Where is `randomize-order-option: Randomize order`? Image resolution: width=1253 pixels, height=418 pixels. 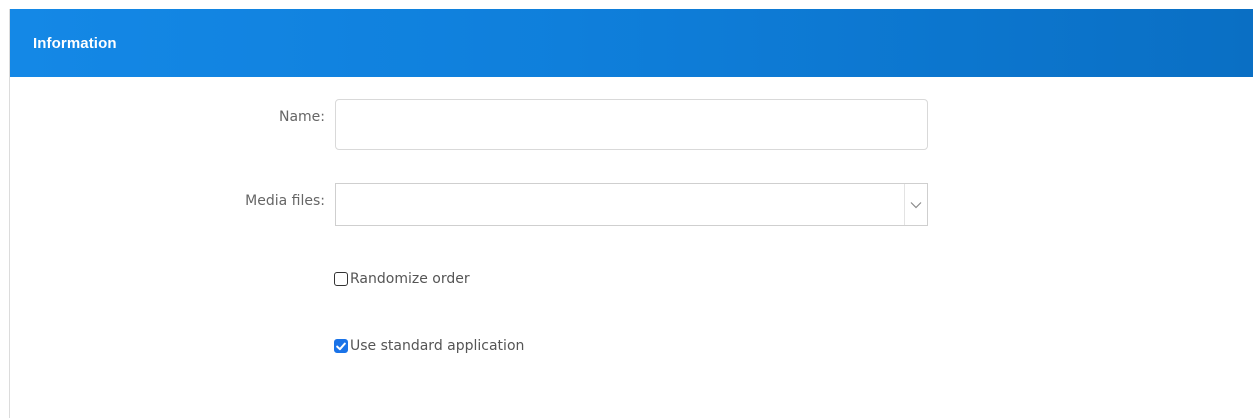
randomize-order-option: Randomize order is located at coordinates (402, 279).